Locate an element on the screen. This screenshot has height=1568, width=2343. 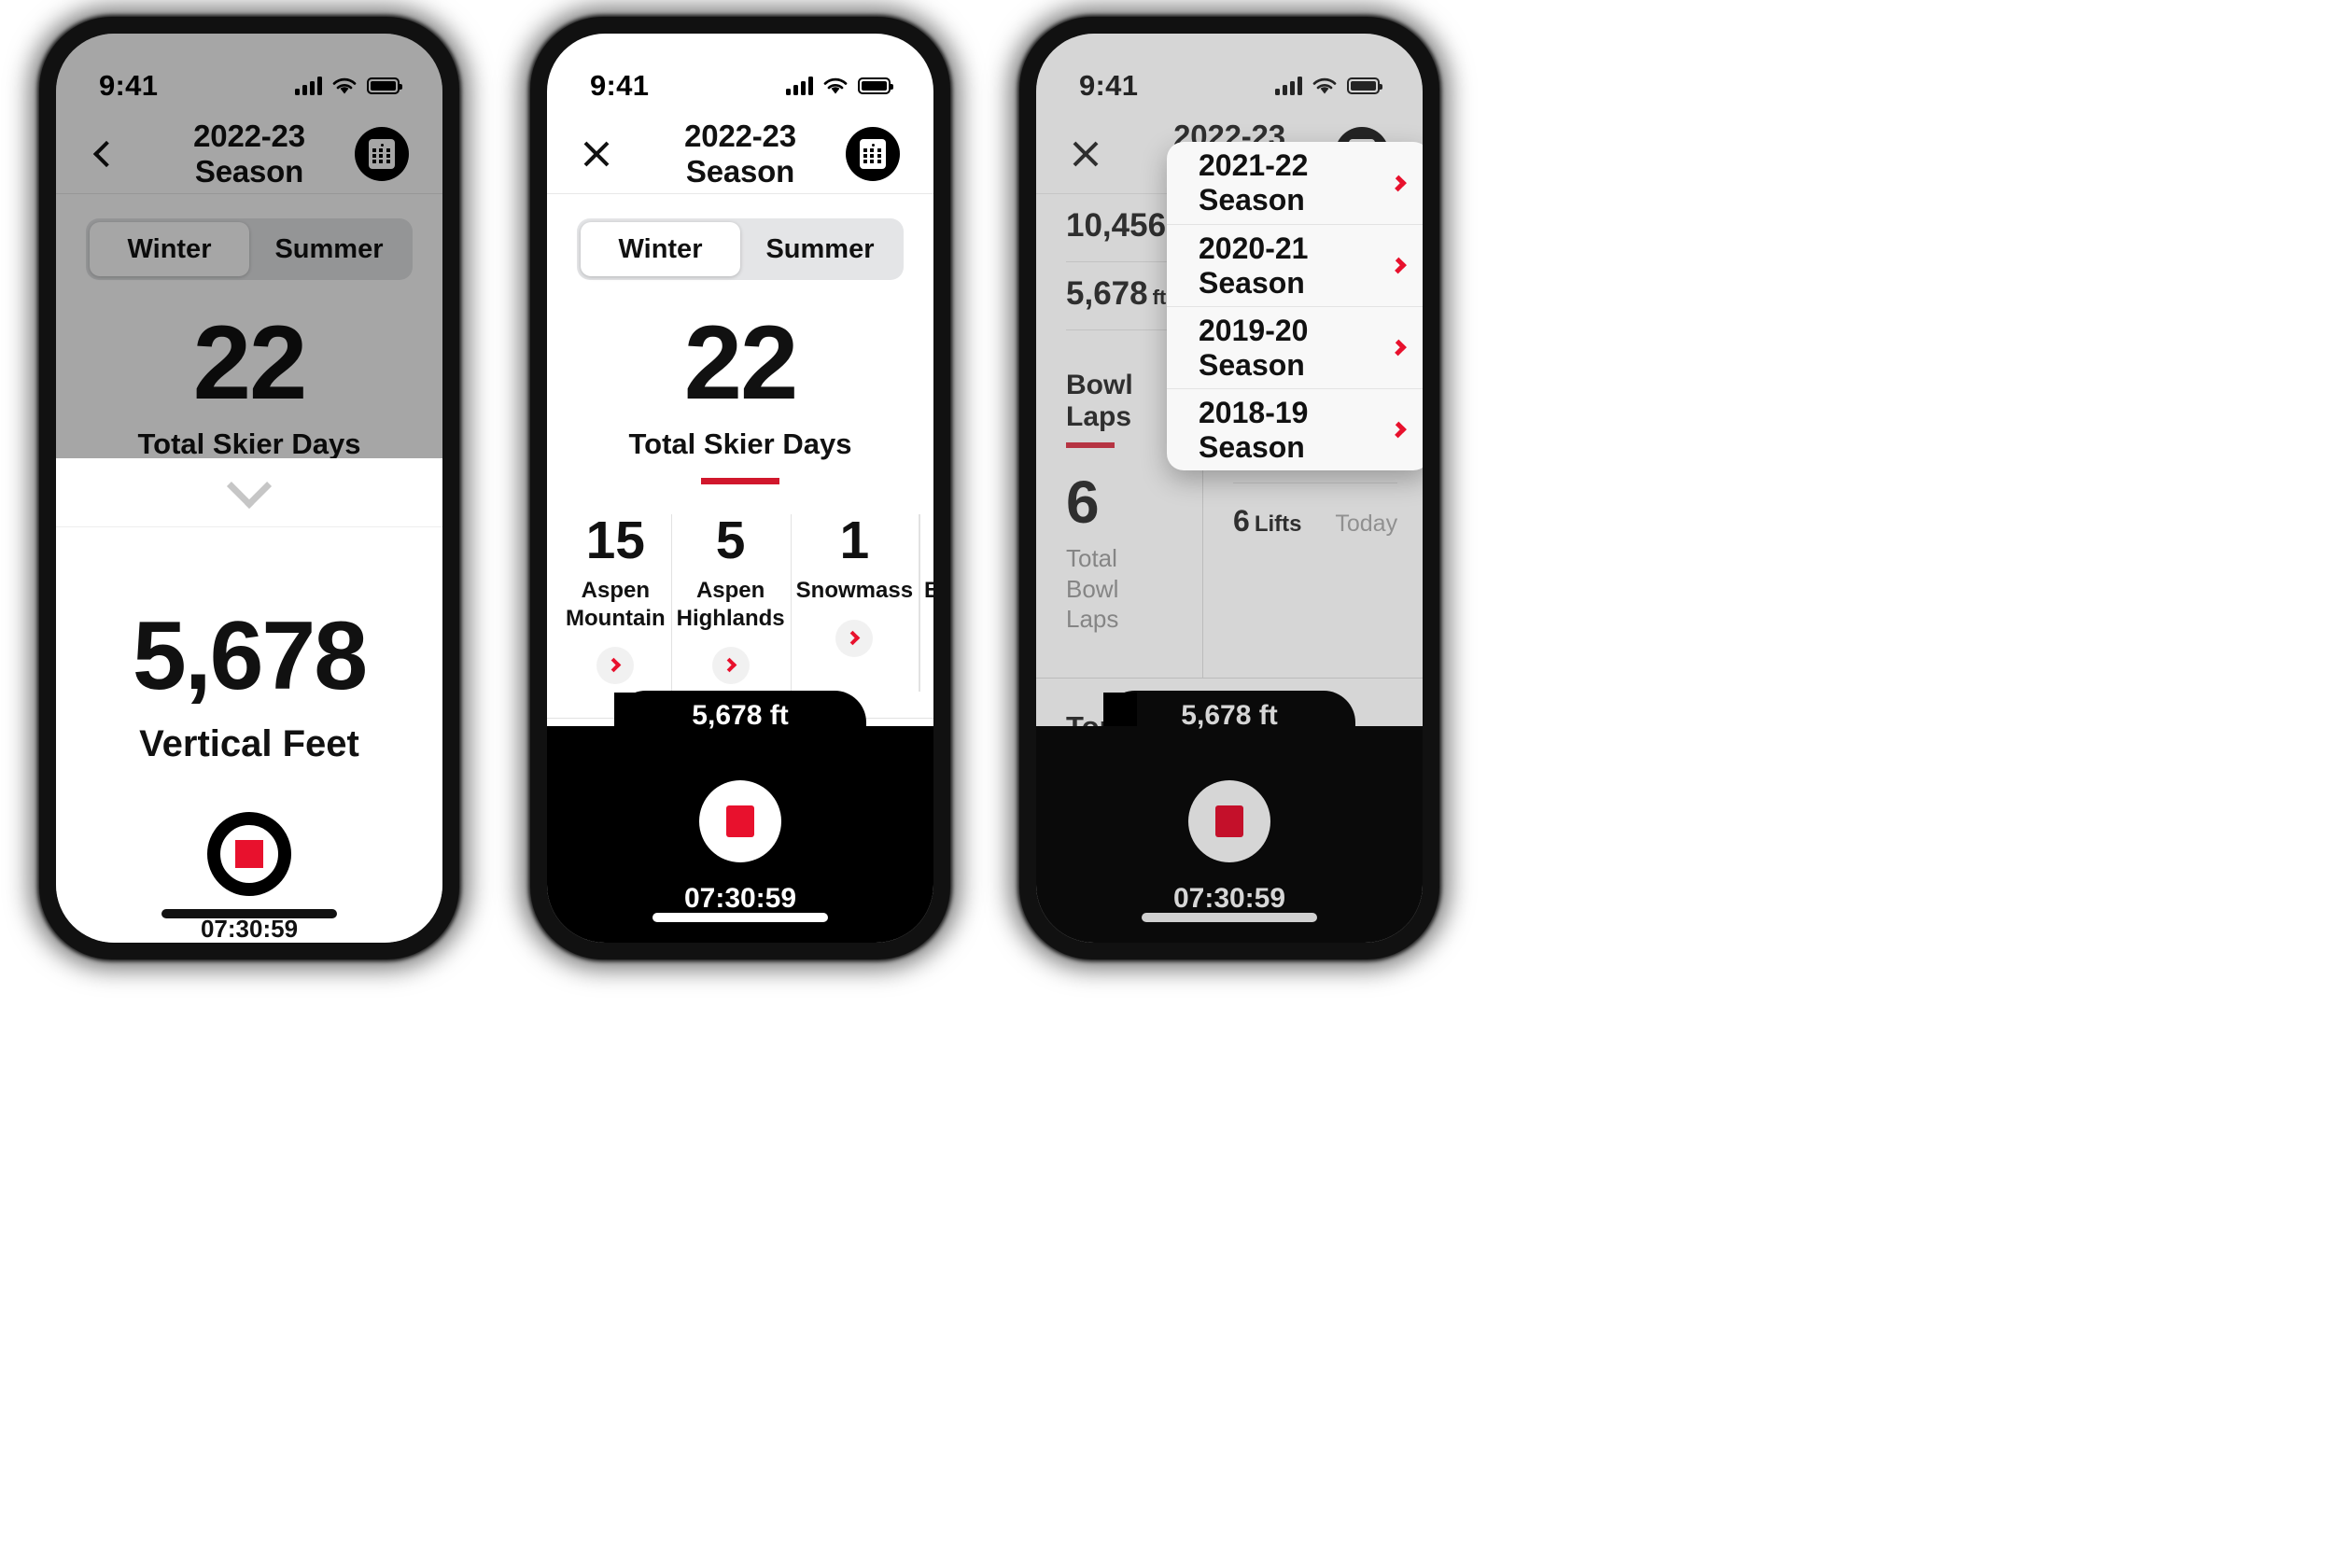
lift-row: 6 Lifts Today is located at coordinates (1315, 520).